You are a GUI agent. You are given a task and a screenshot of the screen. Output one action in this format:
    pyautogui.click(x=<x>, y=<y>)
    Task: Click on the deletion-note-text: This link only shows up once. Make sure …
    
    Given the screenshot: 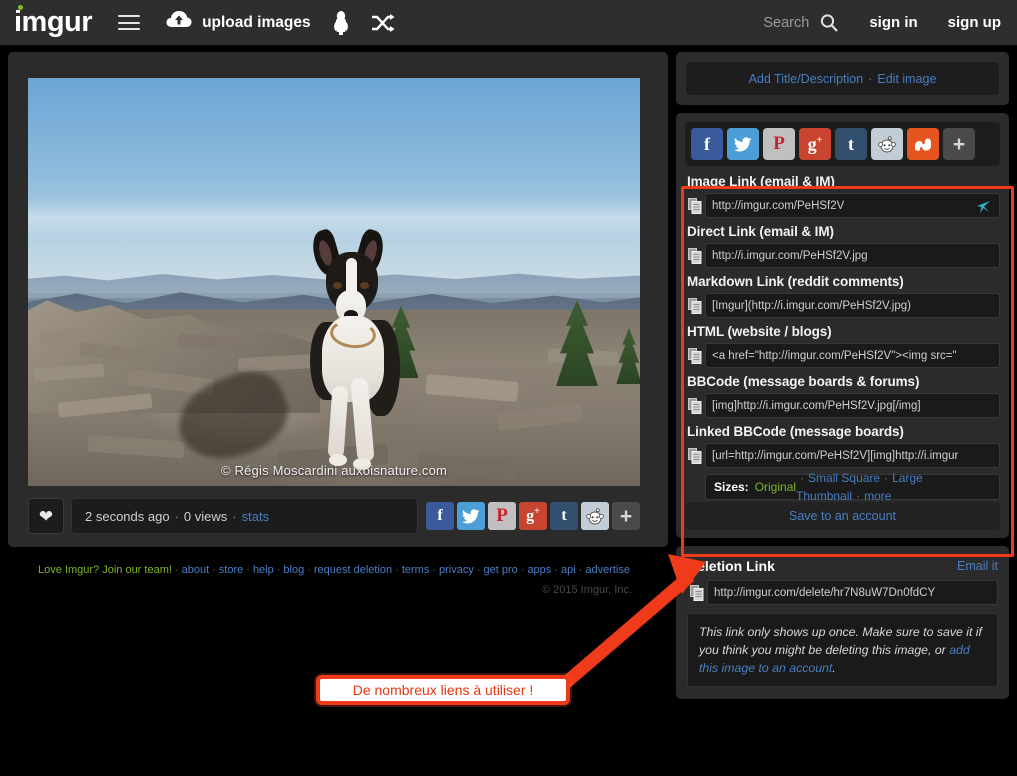 What is the action you would take?
    pyautogui.click(x=840, y=641)
    